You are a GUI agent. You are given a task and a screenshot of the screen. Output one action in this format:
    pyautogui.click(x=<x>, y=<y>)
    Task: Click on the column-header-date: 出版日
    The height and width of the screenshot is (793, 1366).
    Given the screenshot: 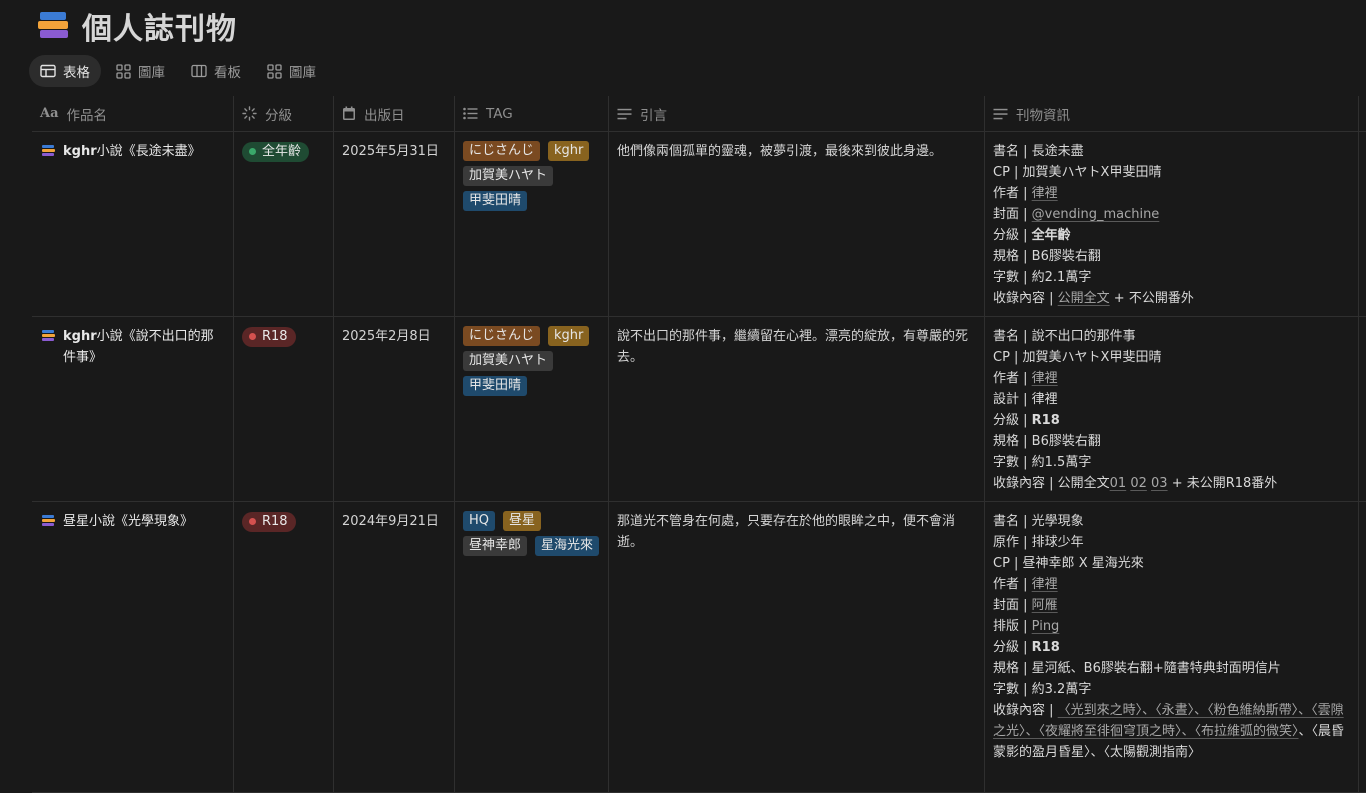 What is the action you would take?
    pyautogui.click(x=394, y=113)
    